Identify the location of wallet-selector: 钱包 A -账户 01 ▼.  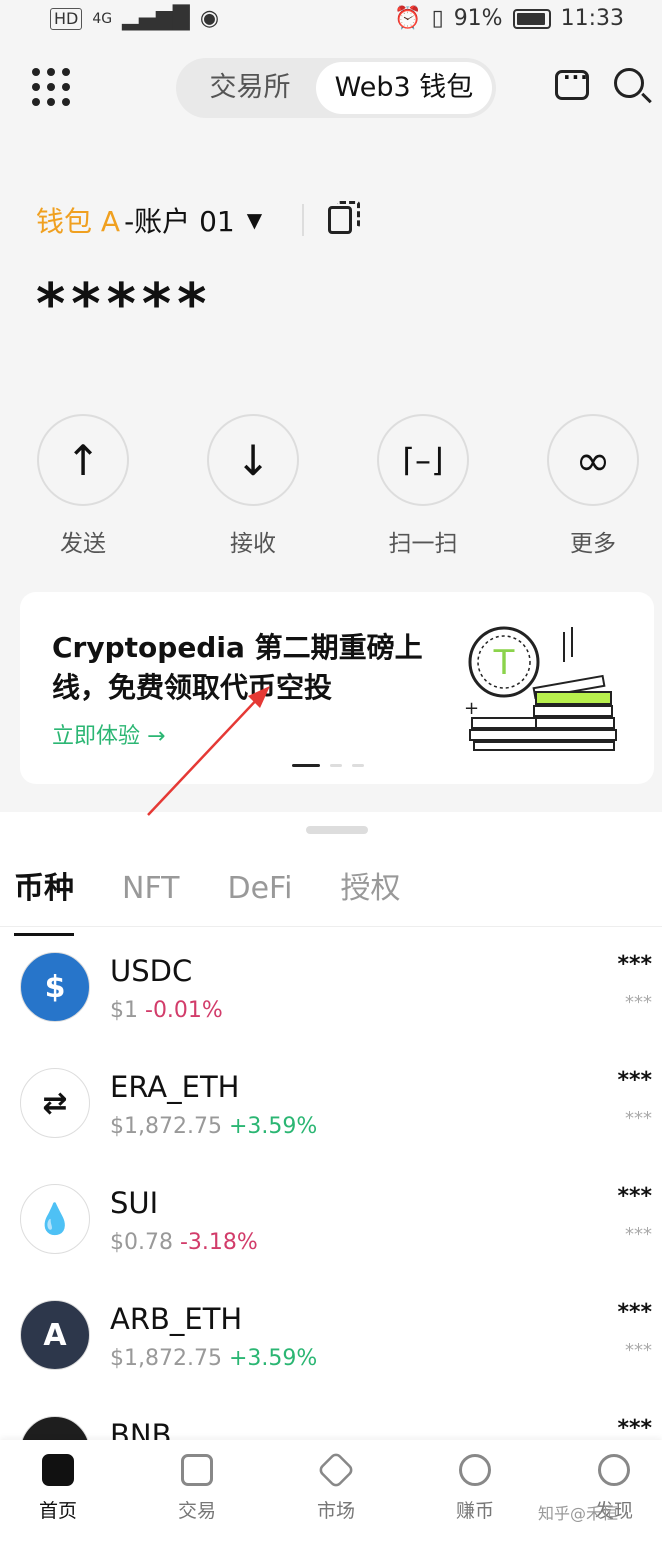
(198, 220).